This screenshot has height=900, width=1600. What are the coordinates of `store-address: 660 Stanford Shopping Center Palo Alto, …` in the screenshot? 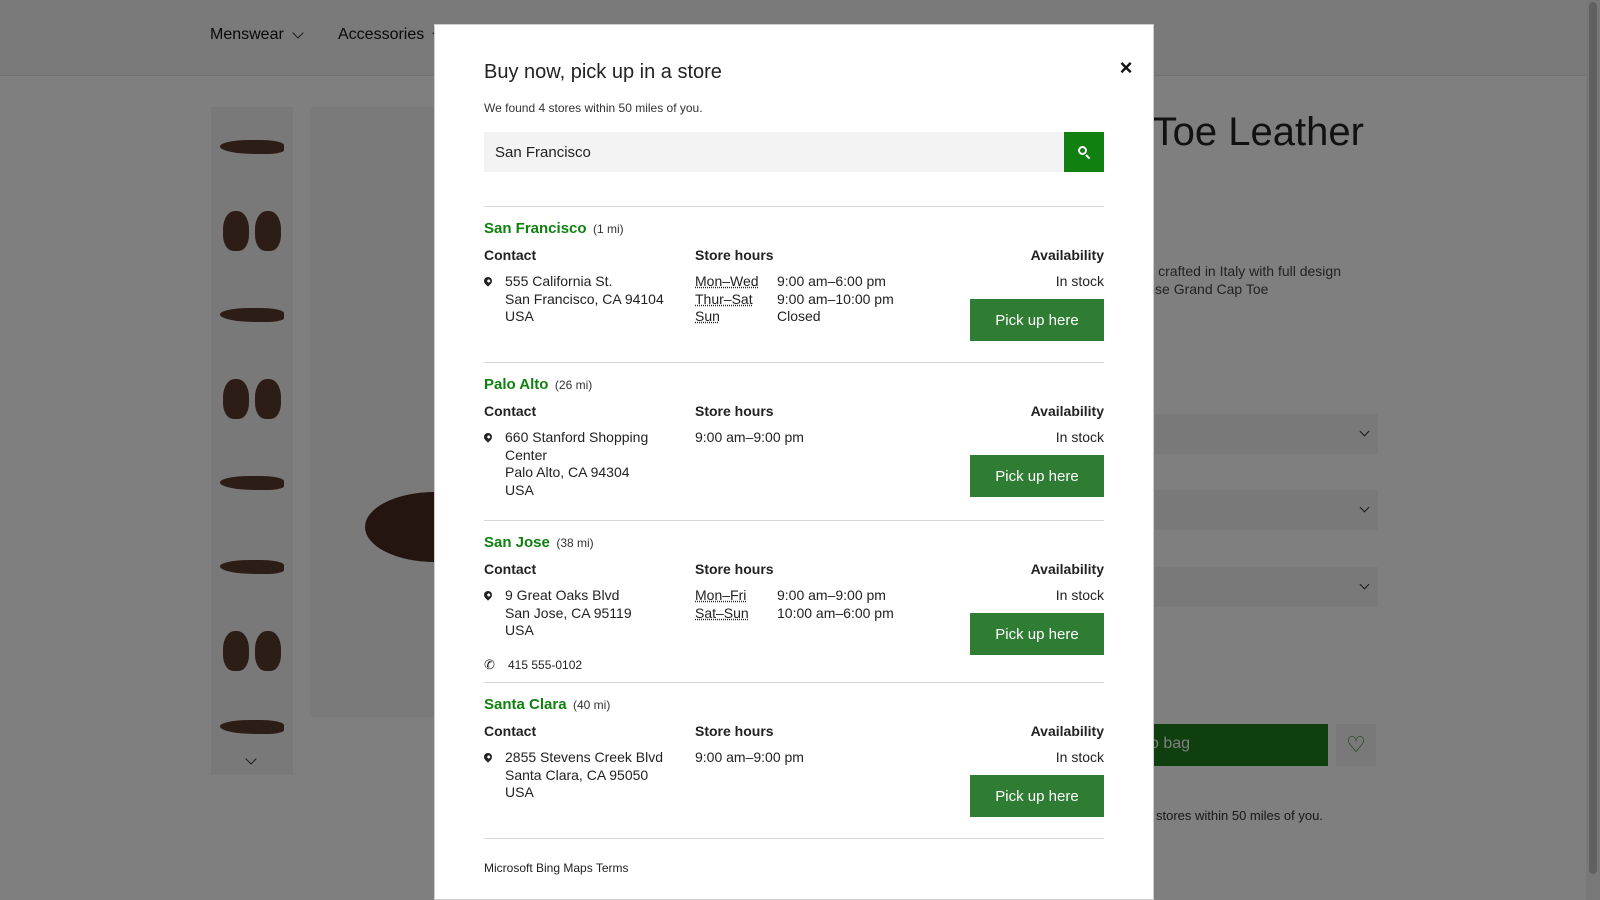 It's located at (583, 464).